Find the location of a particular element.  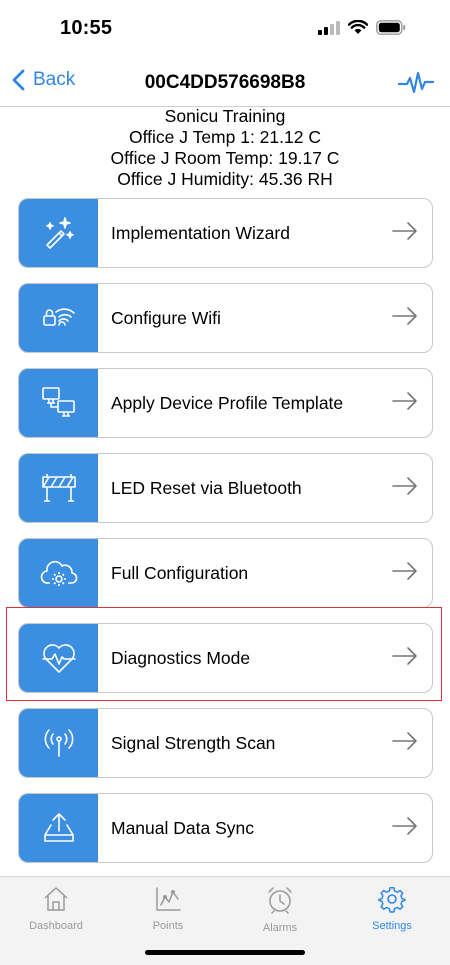

tab-dashboard-label: Dashboard is located at coordinates (56, 926).